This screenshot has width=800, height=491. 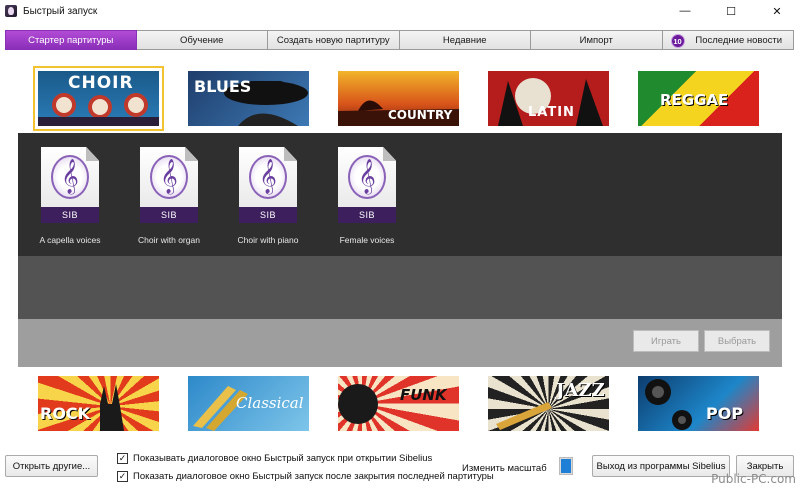 I want to click on score-file-item: 𝄞 SIB A capella voices, so click(x=63, y=202).